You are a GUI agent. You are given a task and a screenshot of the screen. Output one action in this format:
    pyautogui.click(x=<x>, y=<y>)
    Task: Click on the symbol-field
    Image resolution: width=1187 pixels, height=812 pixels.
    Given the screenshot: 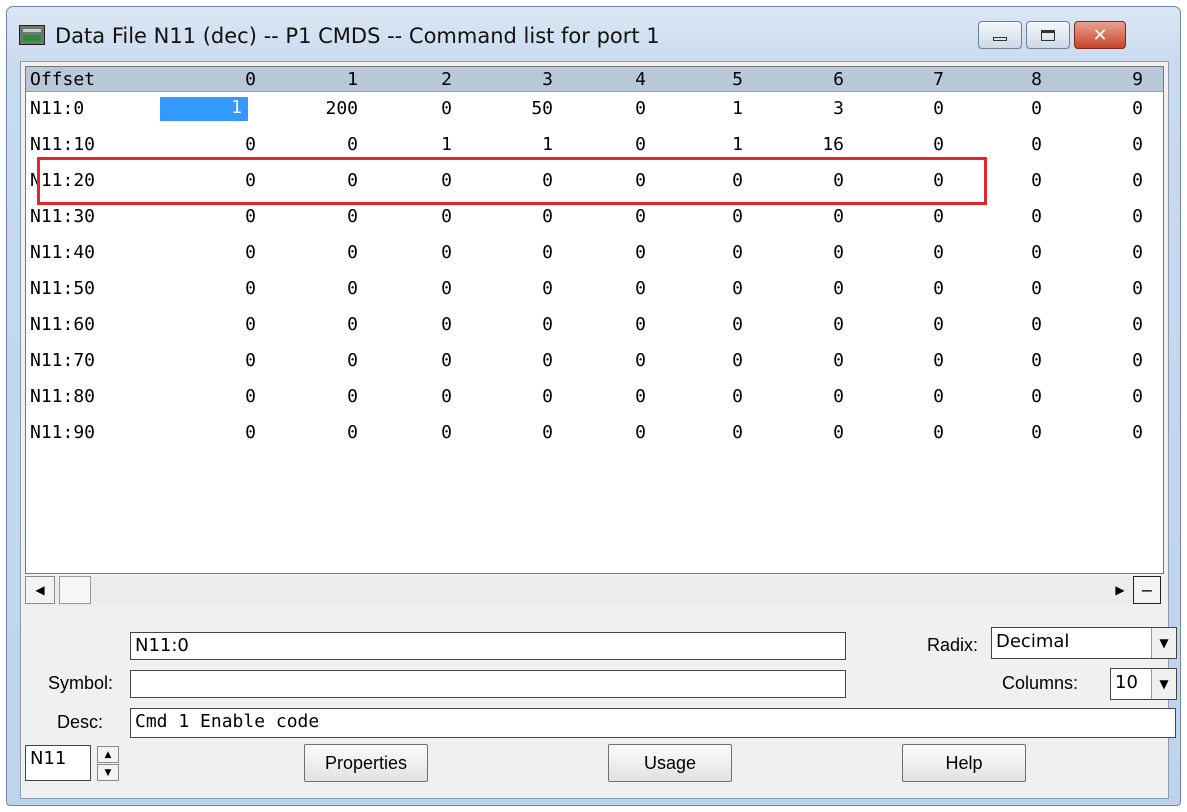 What is the action you would take?
    pyautogui.click(x=488, y=684)
    